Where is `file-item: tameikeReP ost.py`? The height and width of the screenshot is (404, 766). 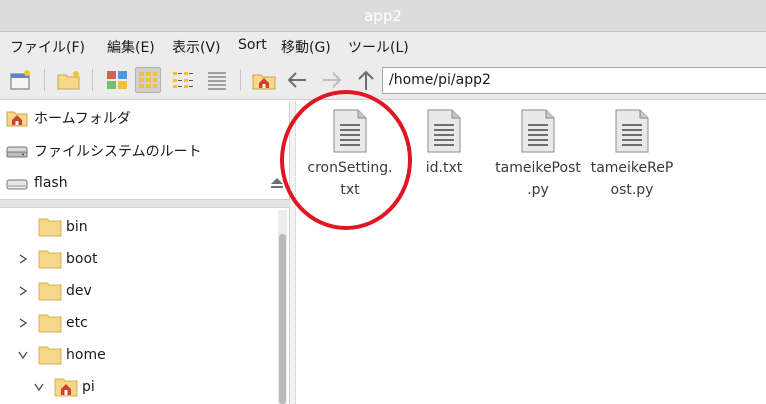 file-item: tameikeReP ost.py is located at coordinates (632, 155).